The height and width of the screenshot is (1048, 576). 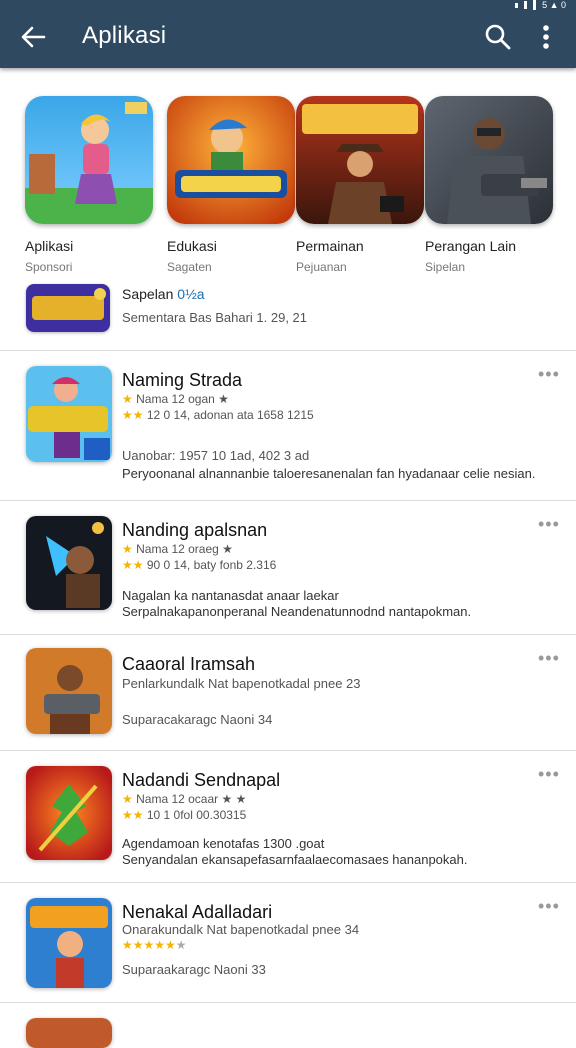 What do you see at coordinates (288, 34) in the screenshot?
I see `app-bar: 5 ▲ 0 Aplikasi` at bounding box center [288, 34].